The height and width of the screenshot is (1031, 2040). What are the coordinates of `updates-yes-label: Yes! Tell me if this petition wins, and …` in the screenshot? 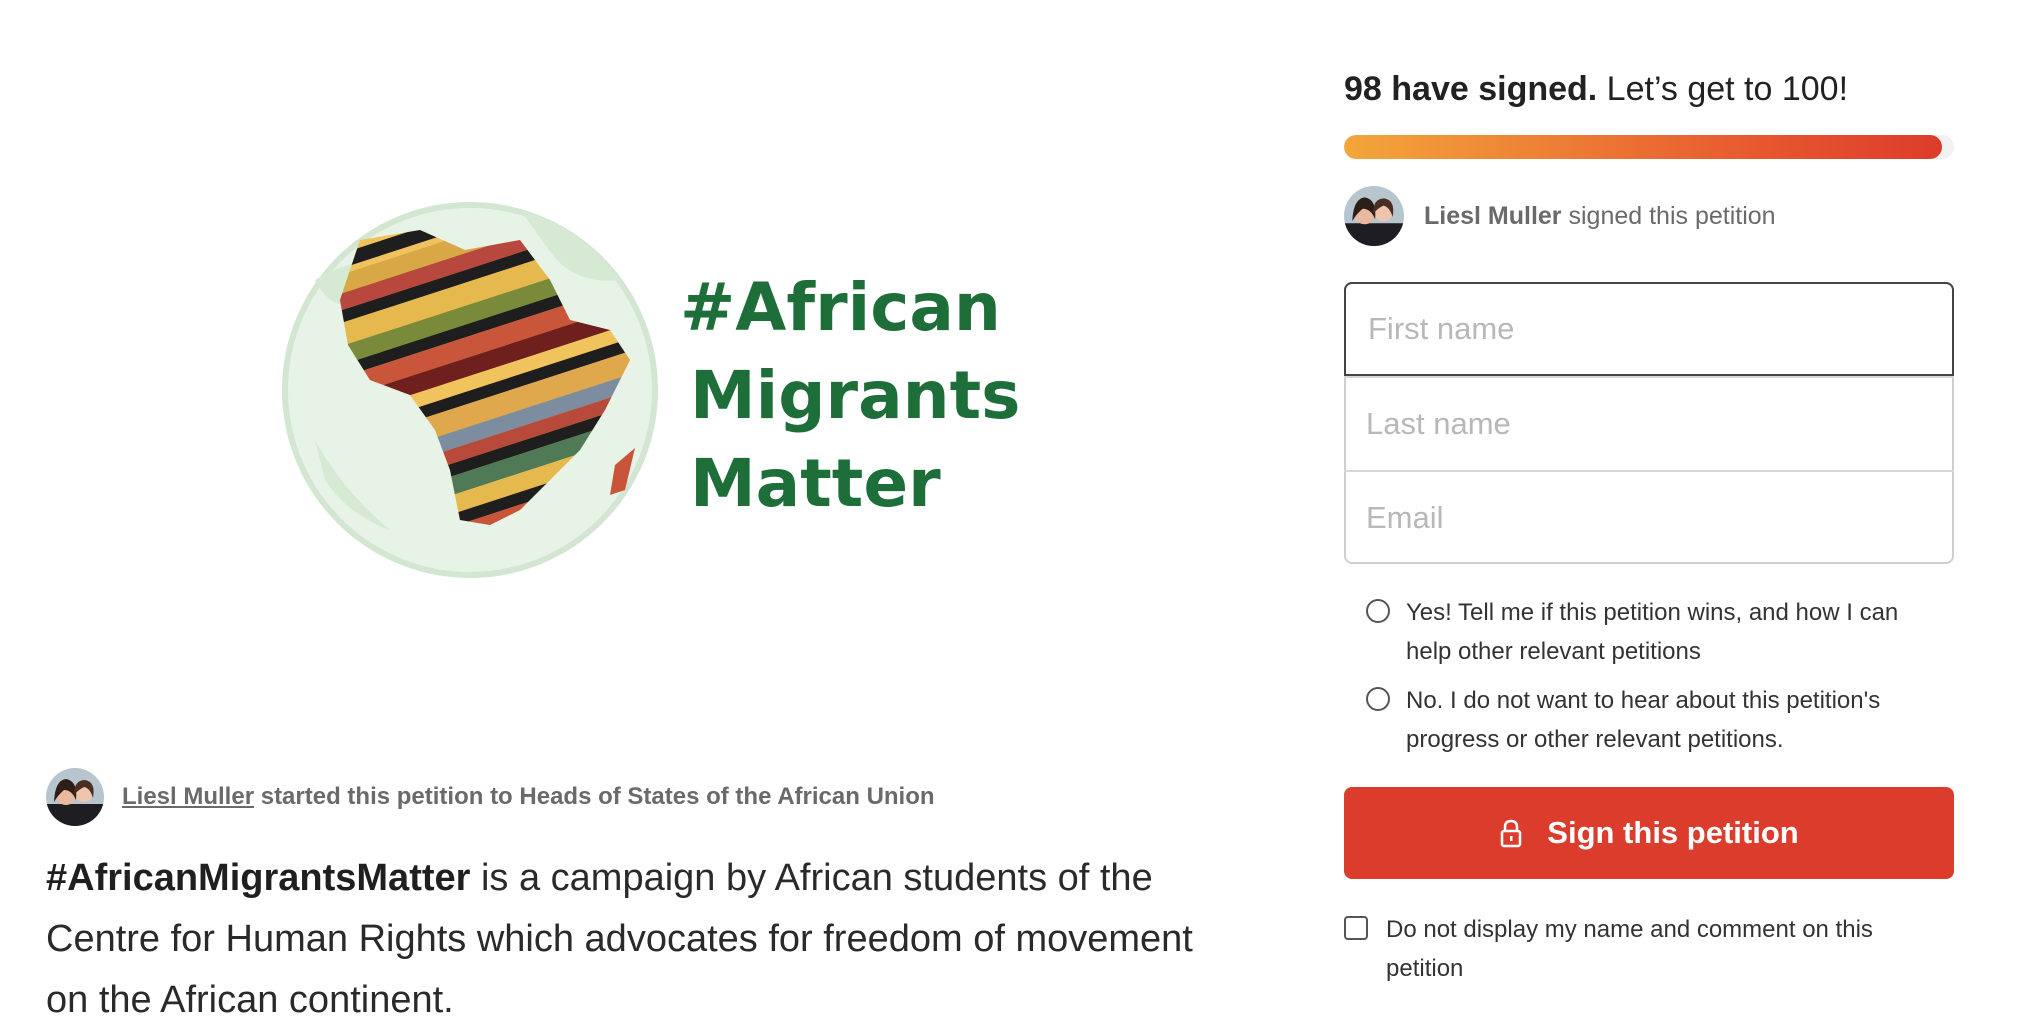 It's located at (1652, 632).